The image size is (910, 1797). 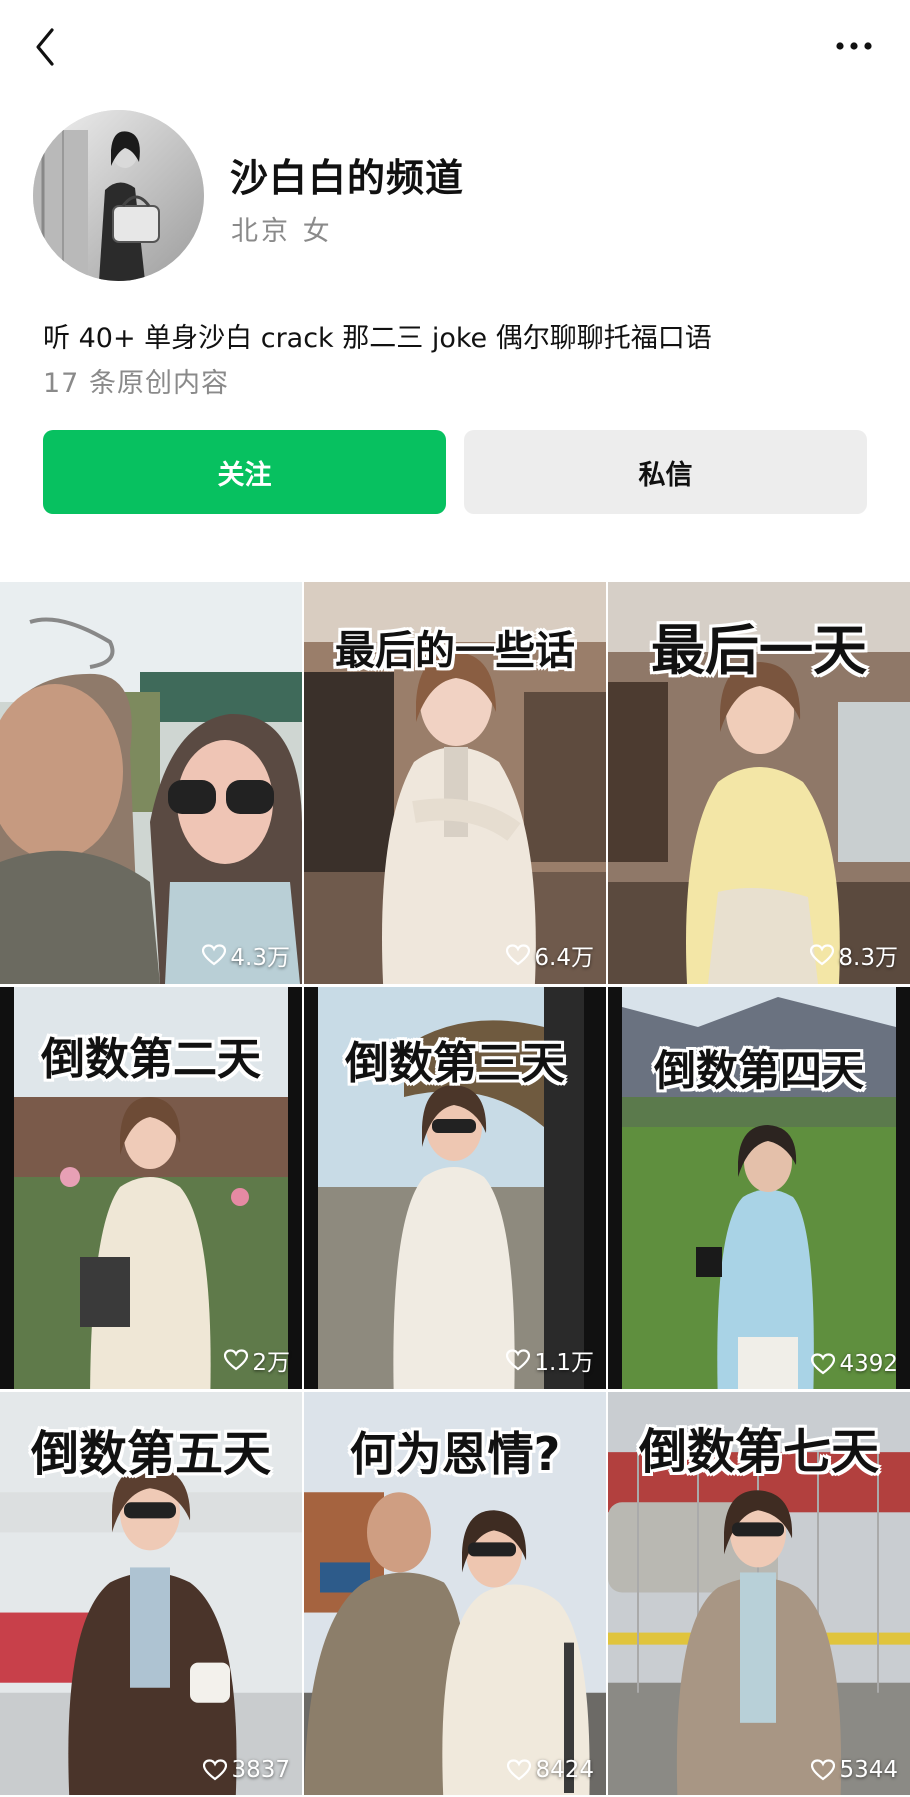 I want to click on like-count: 4.3万, so click(x=246, y=955).